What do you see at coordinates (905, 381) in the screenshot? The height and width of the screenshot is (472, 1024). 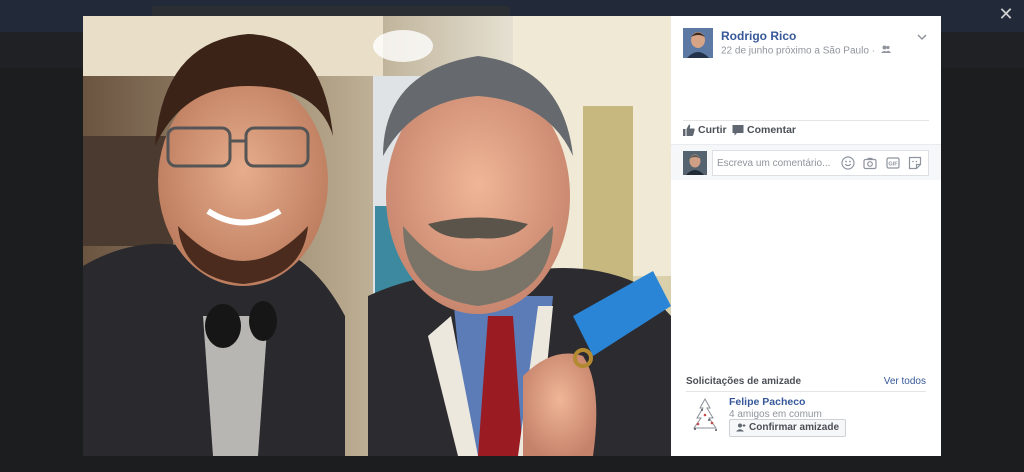 I see `see-all-link: Ver todos` at bounding box center [905, 381].